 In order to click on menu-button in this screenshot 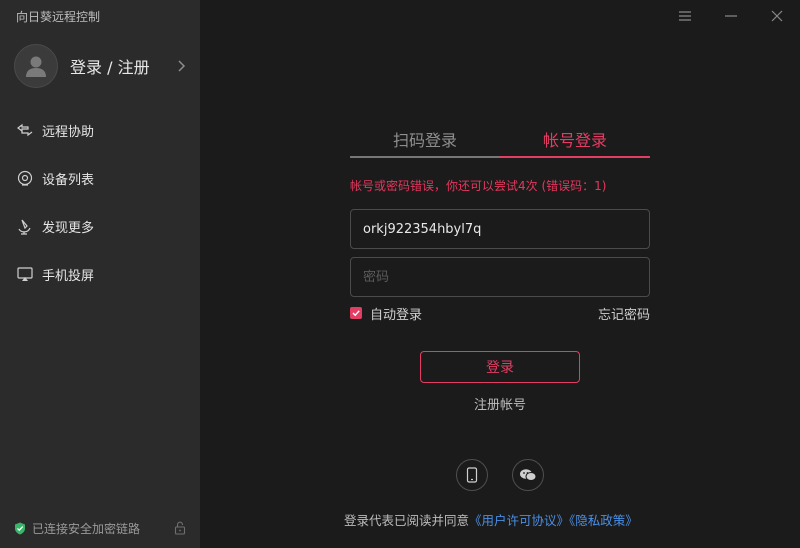, I will do `click(685, 16)`.